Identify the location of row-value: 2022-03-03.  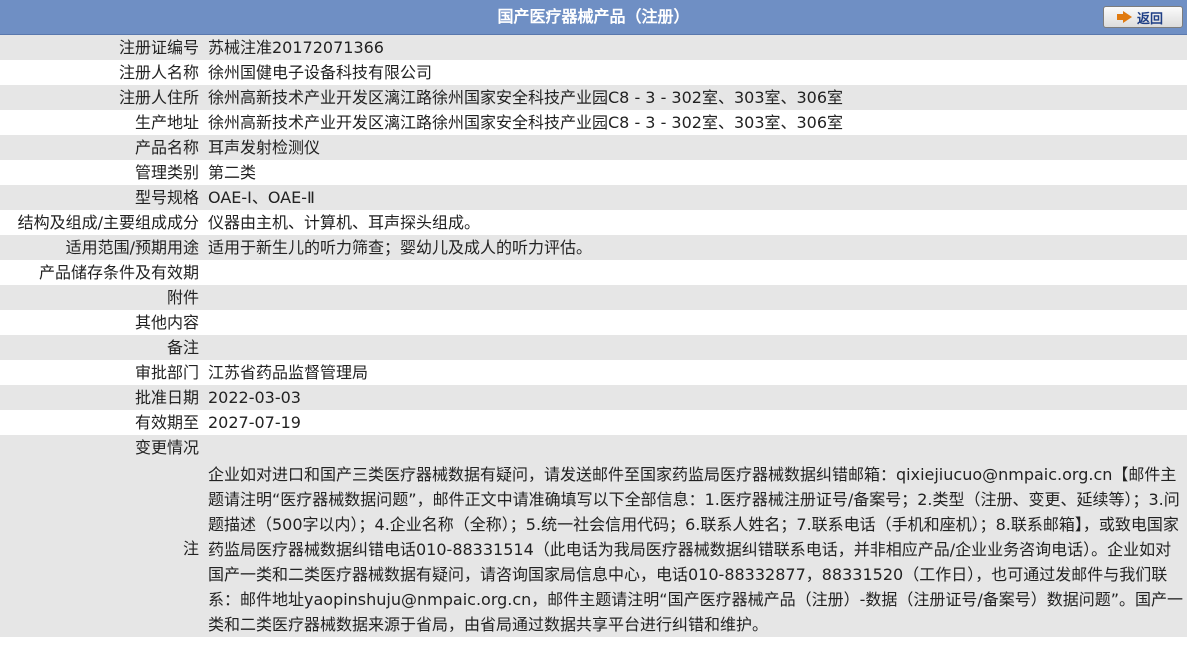
(695, 397).